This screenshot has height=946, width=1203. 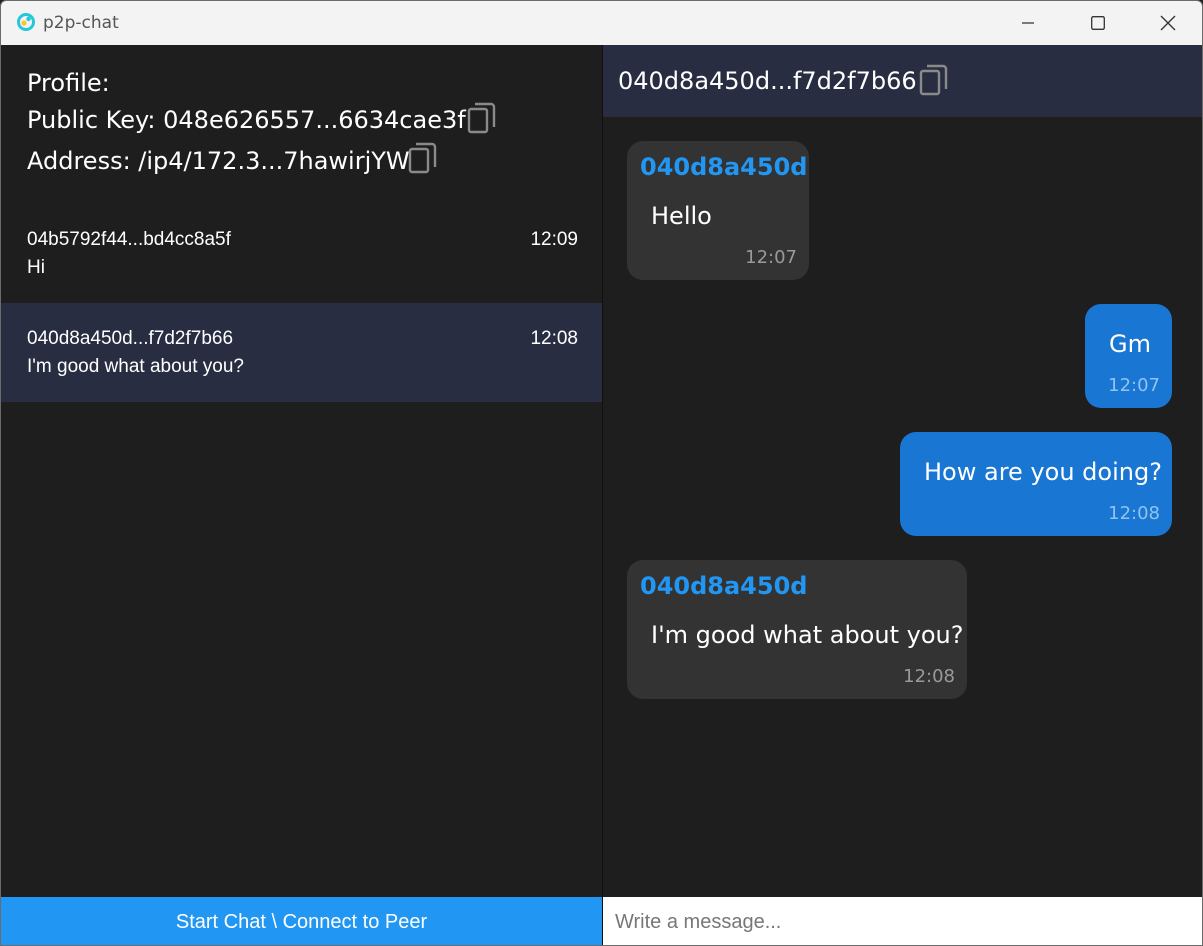 I want to click on chat-peer-name: 04b5792f44...bd4cc8a5f, so click(x=129, y=239).